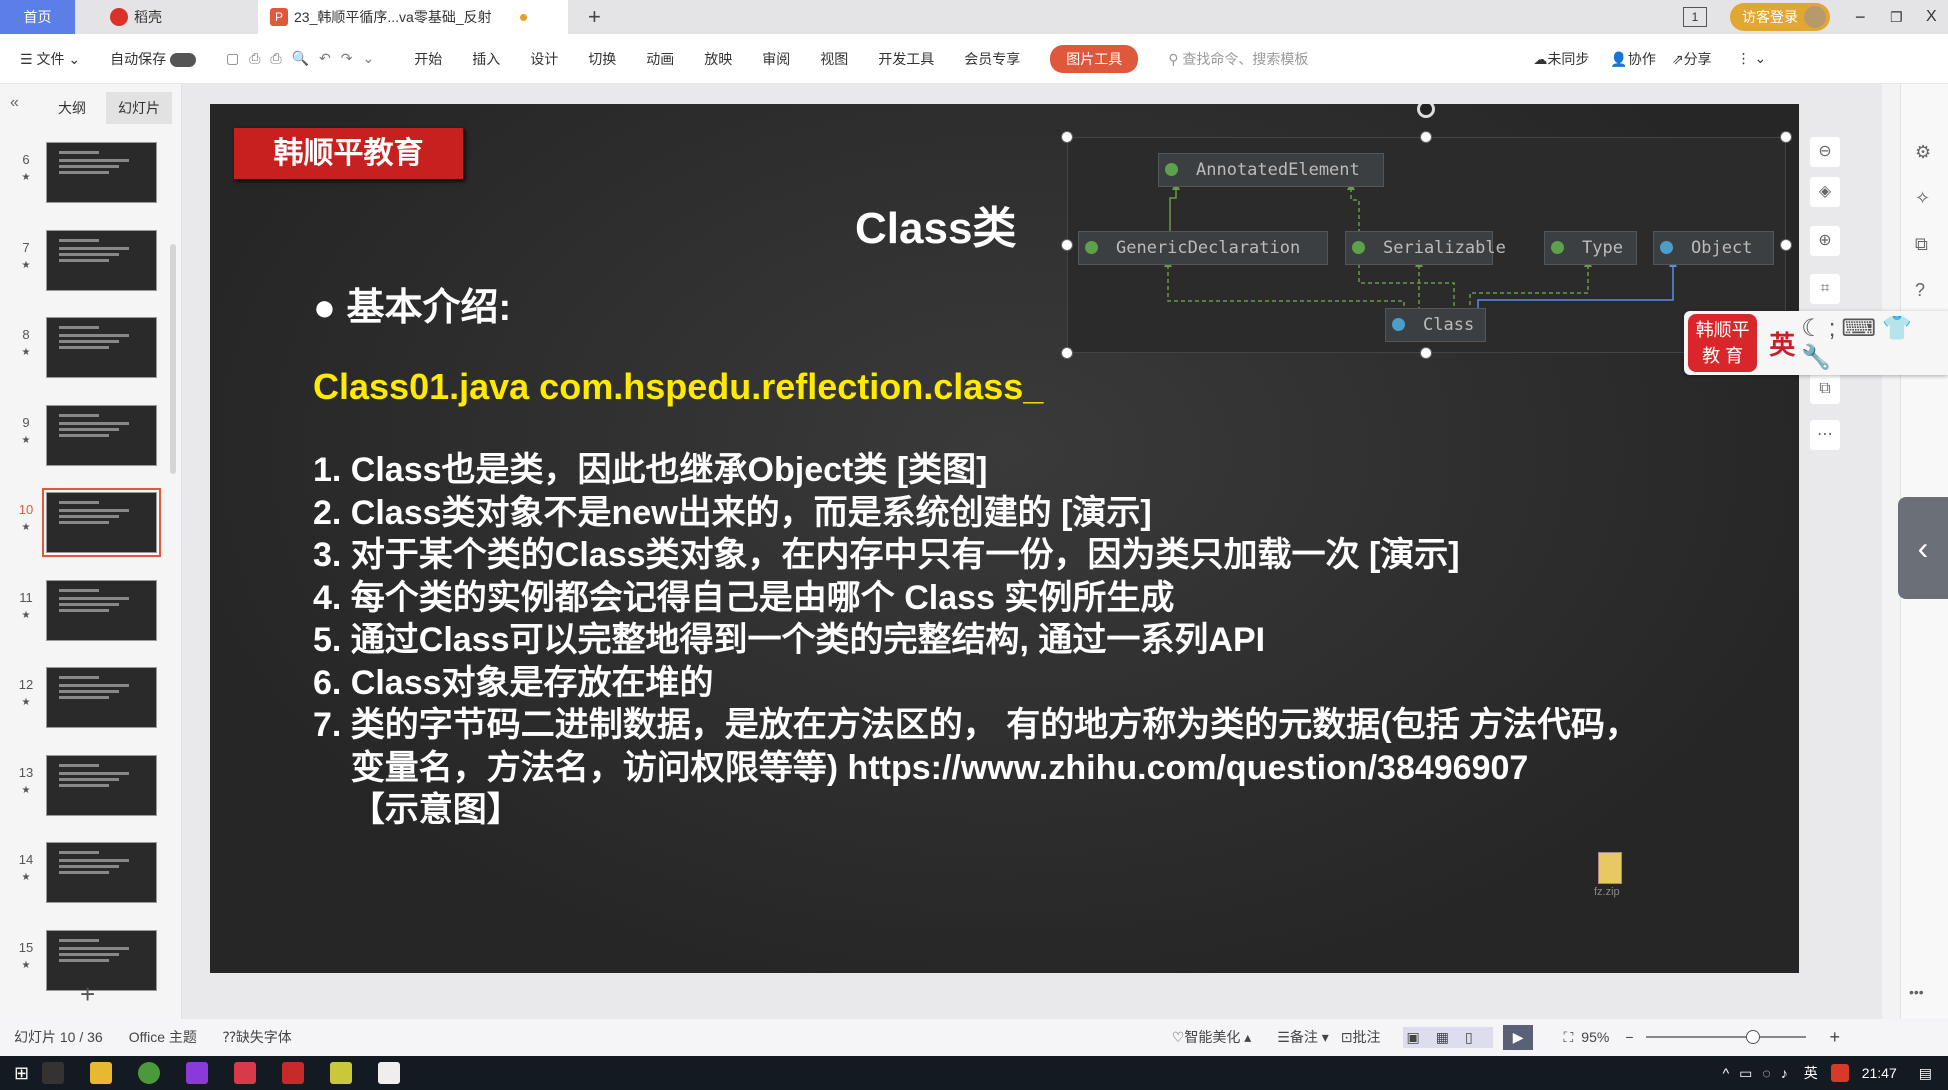 The height and width of the screenshot is (1090, 1948). I want to click on menu-start: 开始, so click(428, 59).